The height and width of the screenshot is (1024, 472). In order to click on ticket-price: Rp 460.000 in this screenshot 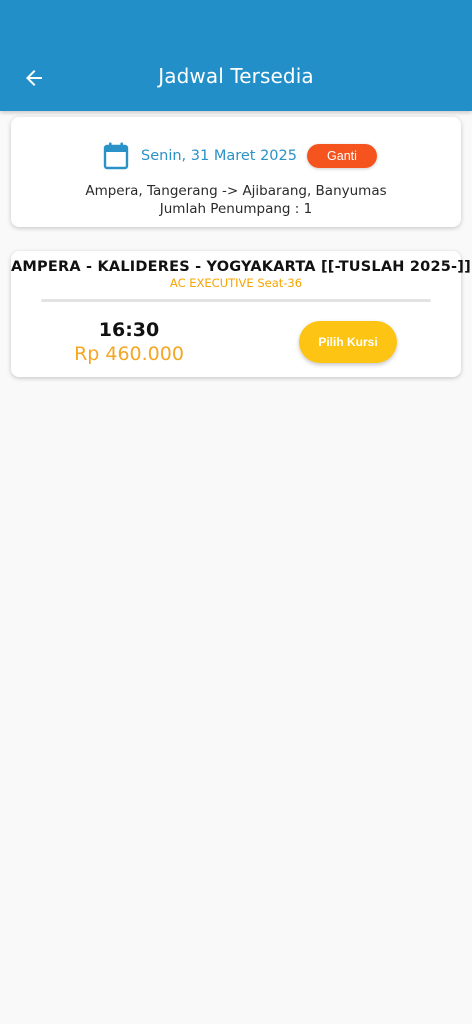, I will do `click(129, 354)`.